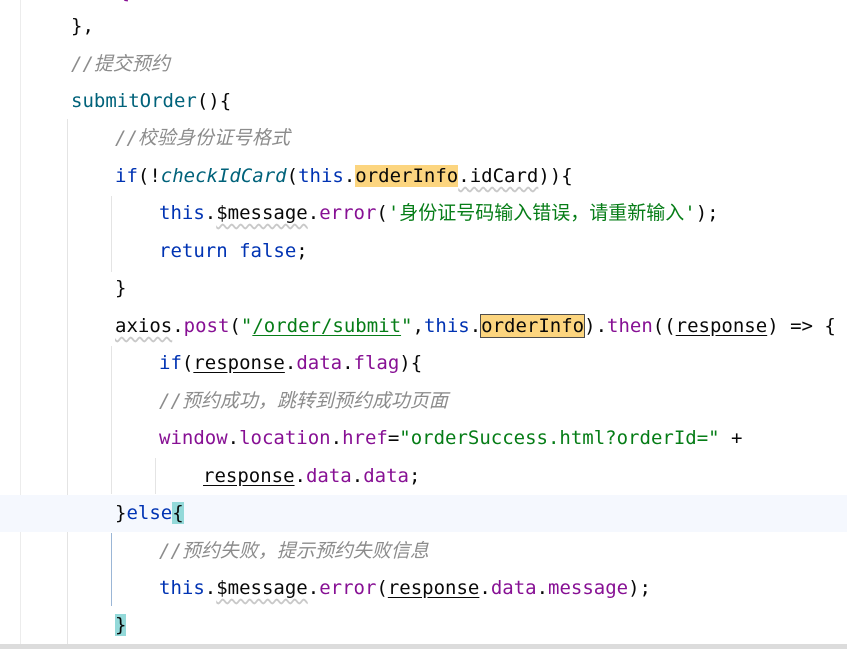 The image size is (847, 649). Describe the element at coordinates (78, 1) in the screenshot. I see `code-token: methods:{` at that location.